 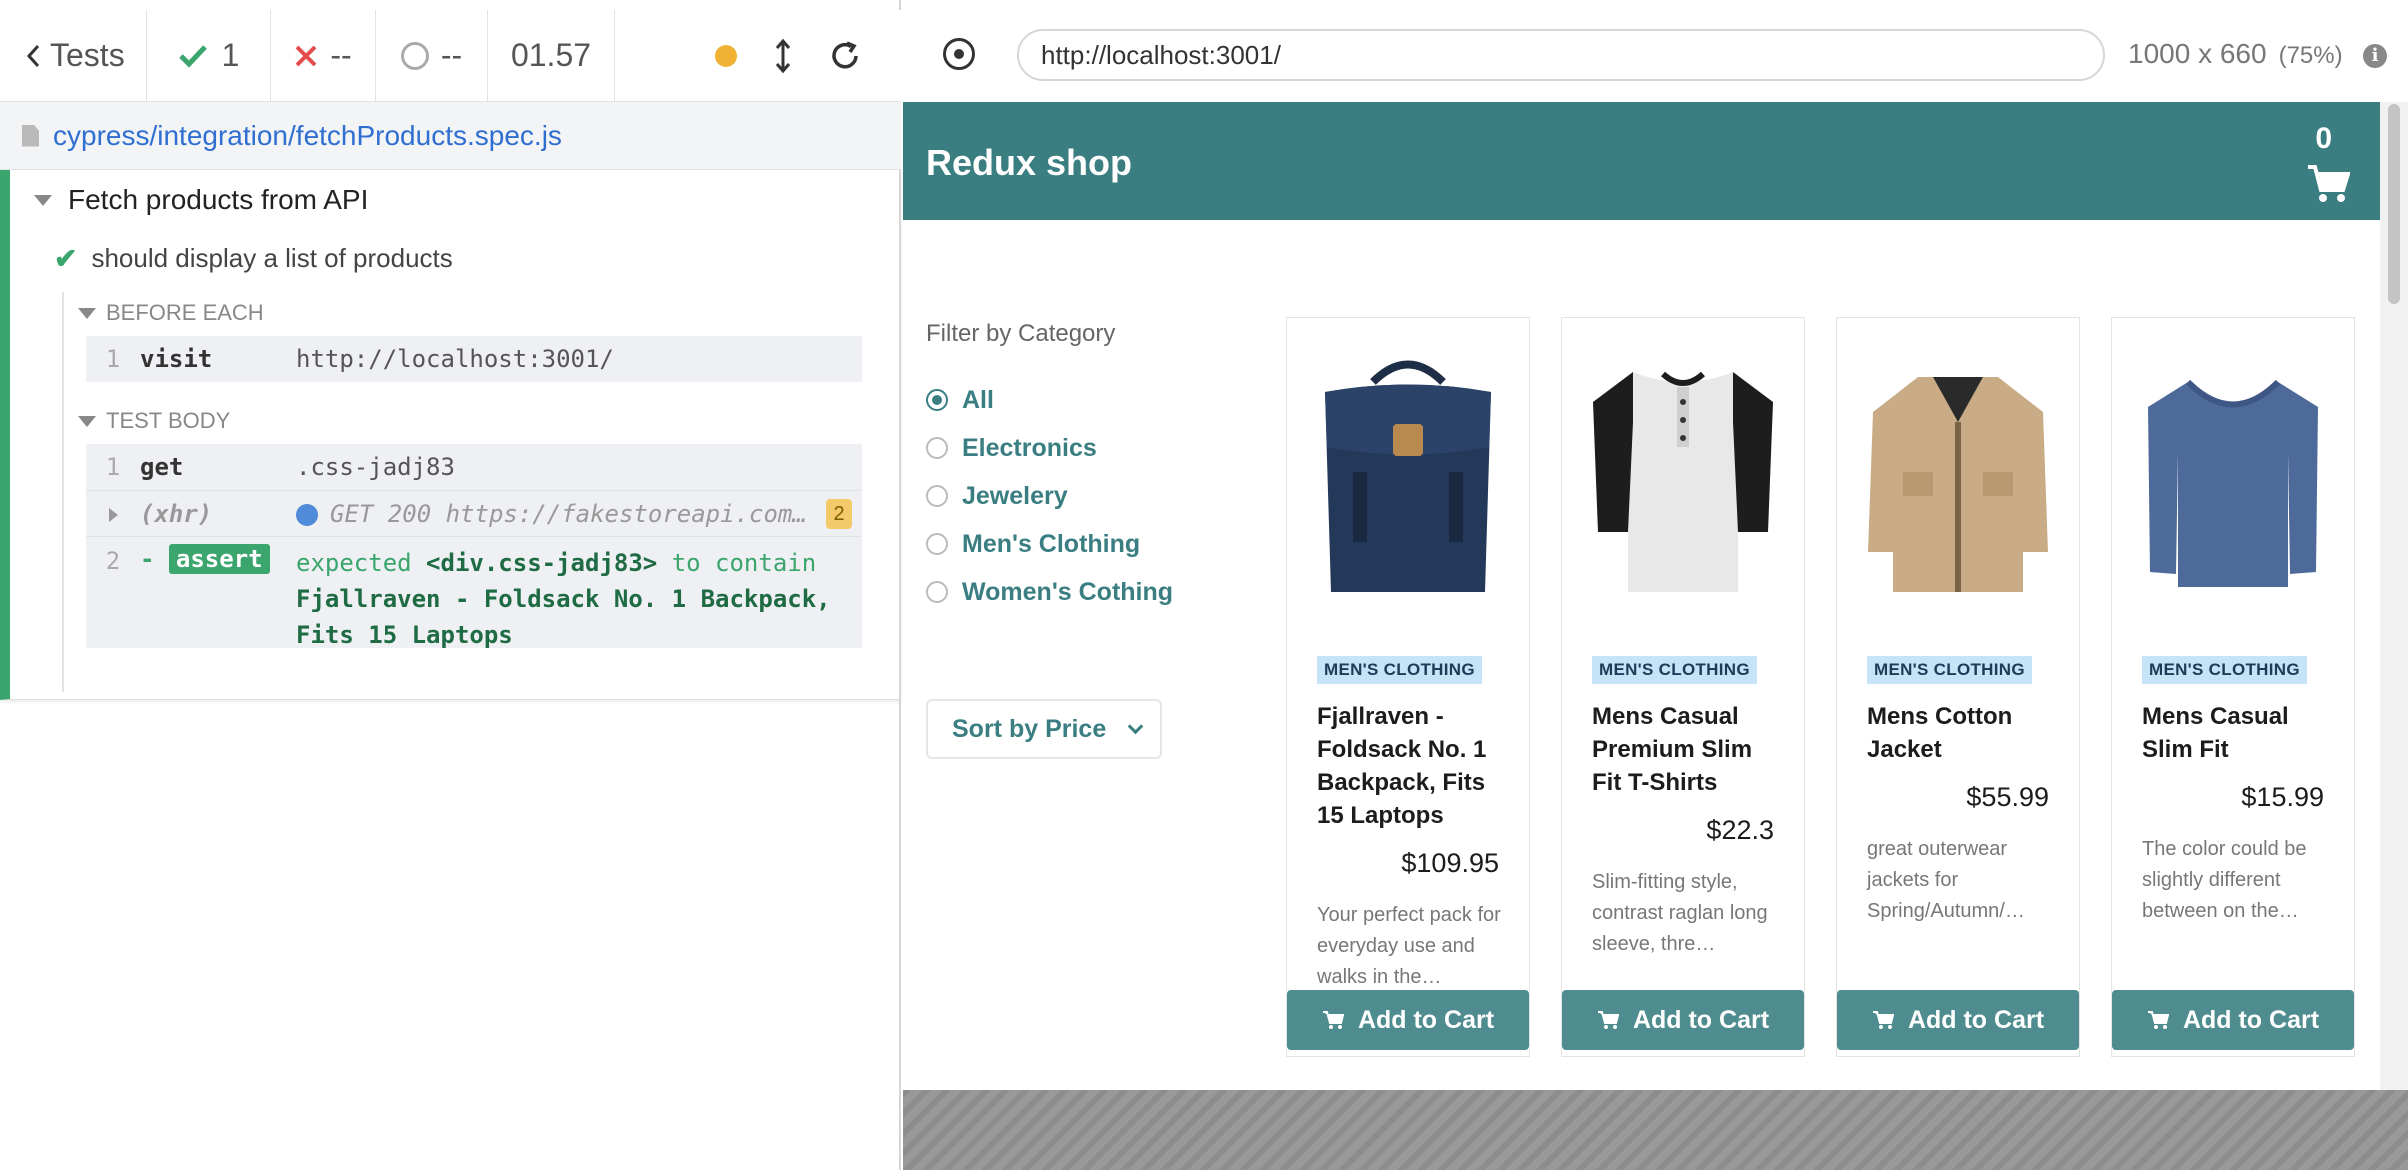 I want to click on command-number: 2, so click(x=113, y=561).